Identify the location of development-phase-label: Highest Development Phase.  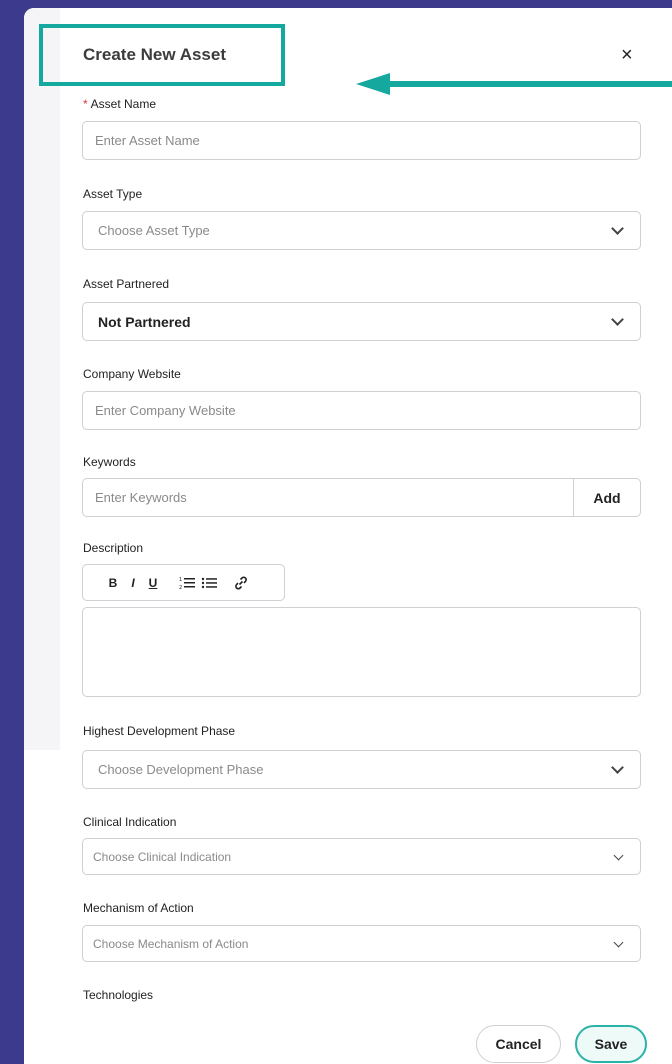
(159, 731).